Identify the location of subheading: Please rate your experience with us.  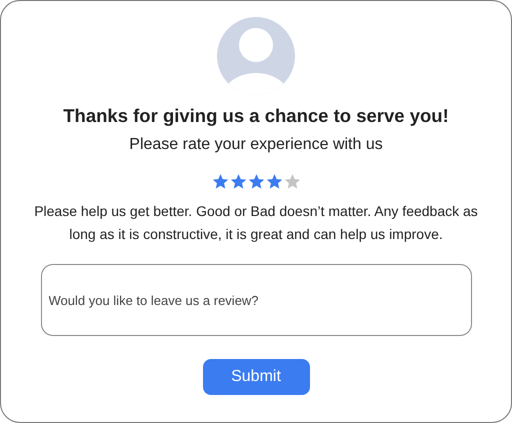
(256, 145).